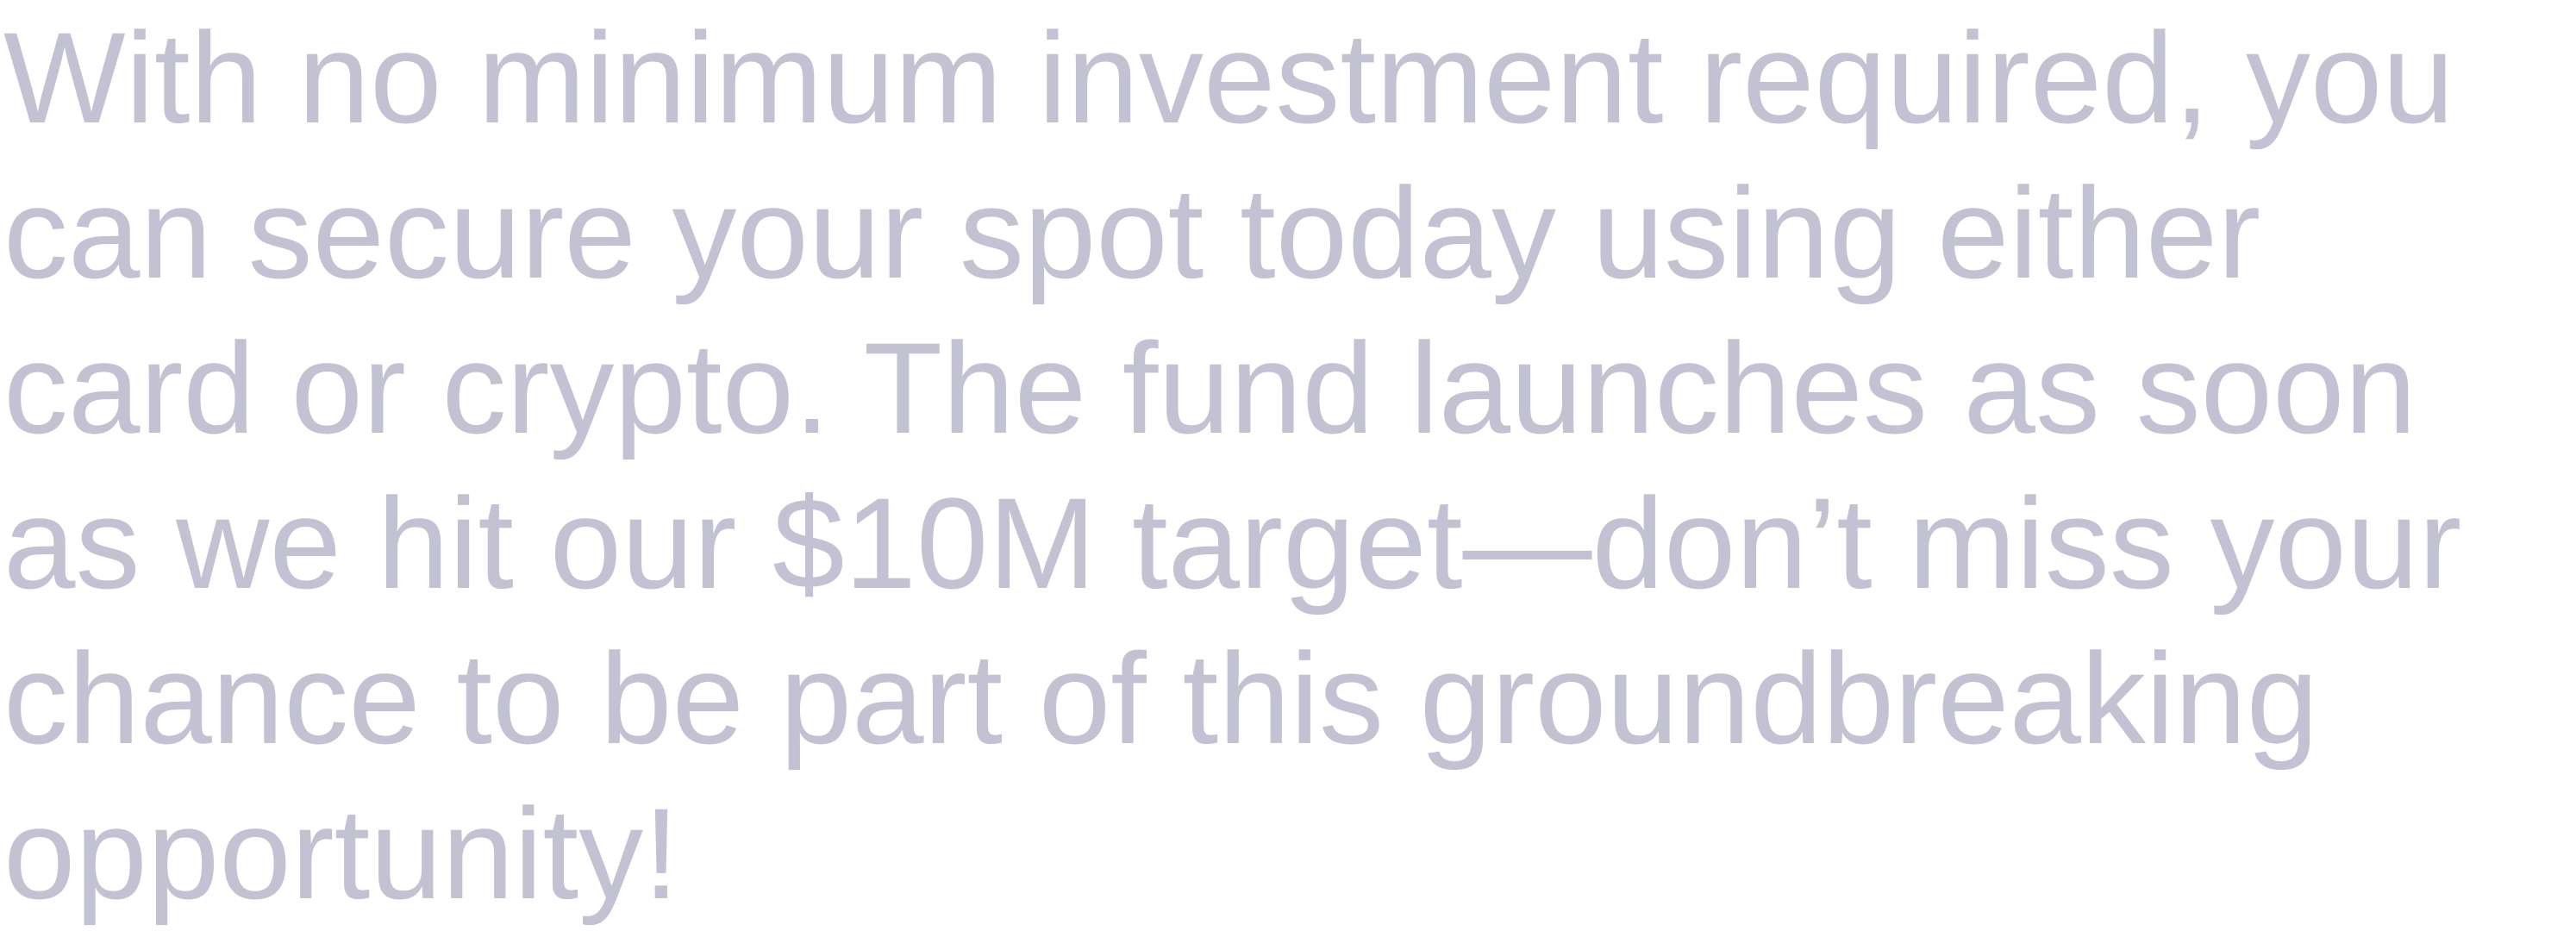 The image size is (2576, 931). Describe the element at coordinates (341, 853) in the screenshot. I see `paragraph-line-6: opportunity!` at that location.